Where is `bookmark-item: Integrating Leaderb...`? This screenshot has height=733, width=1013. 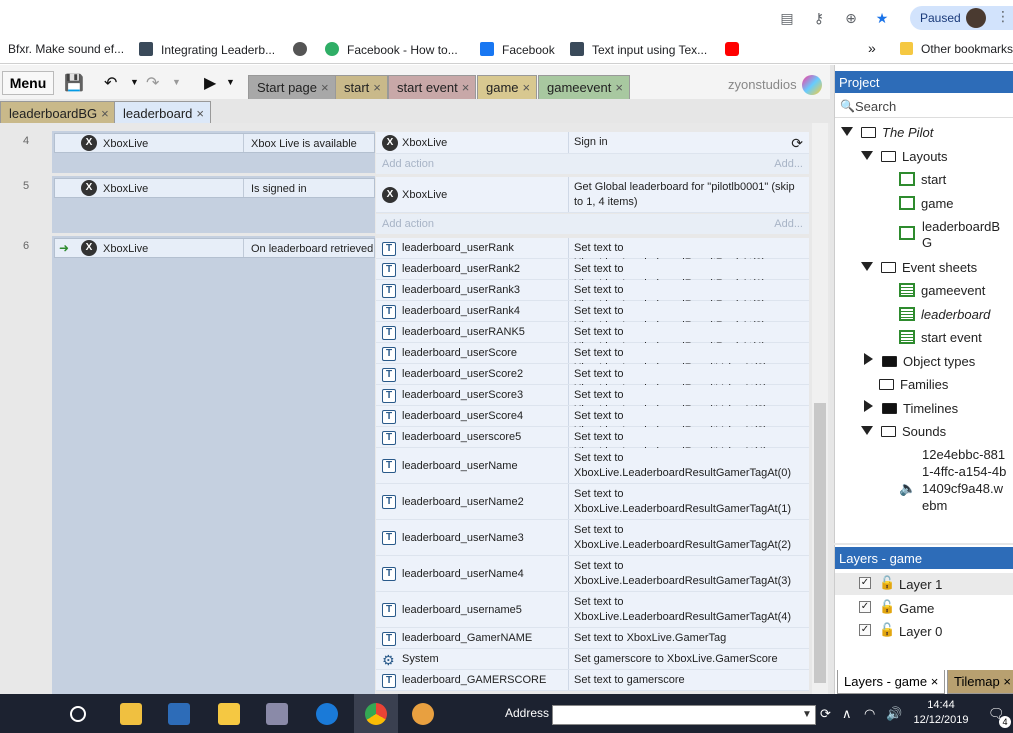 bookmark-item: Integrating Leaderb... is located at coordinates (207, 49).